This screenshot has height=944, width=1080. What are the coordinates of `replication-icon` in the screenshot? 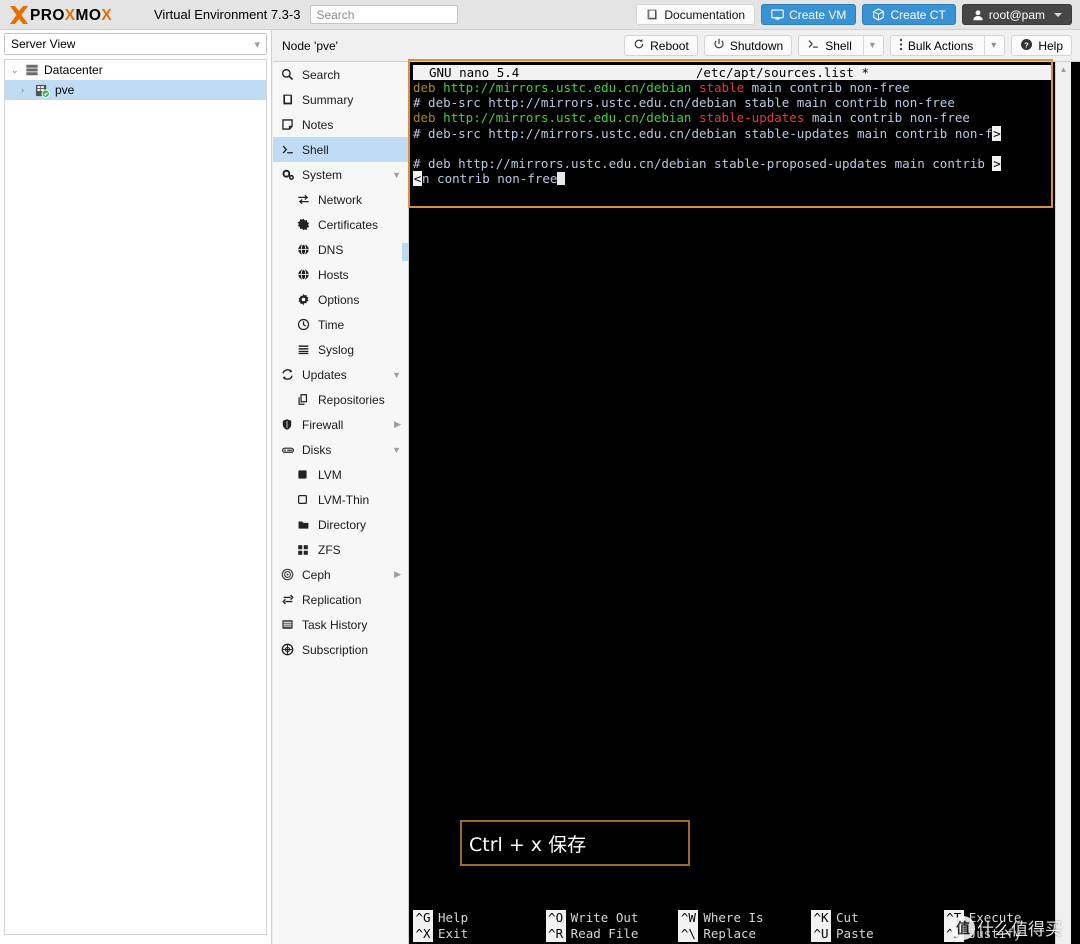 It's located at (289, 599).